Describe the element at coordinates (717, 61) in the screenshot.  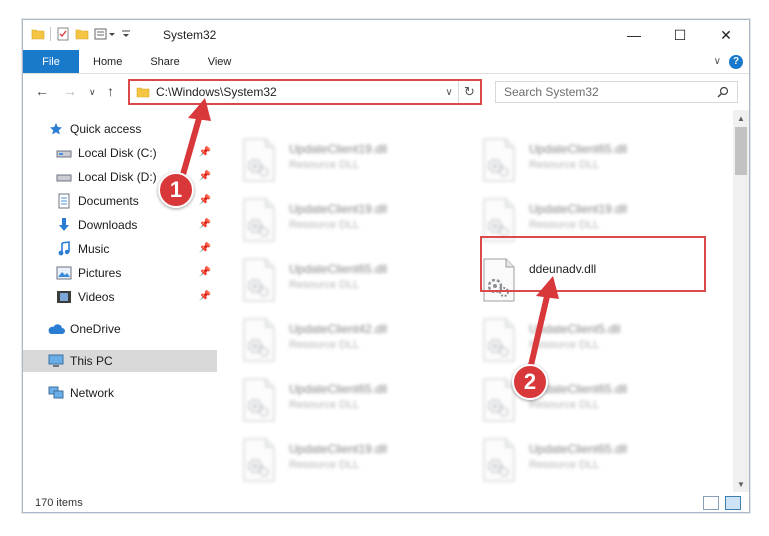
I see `expand-ribbon-icon: ∨` at that location.